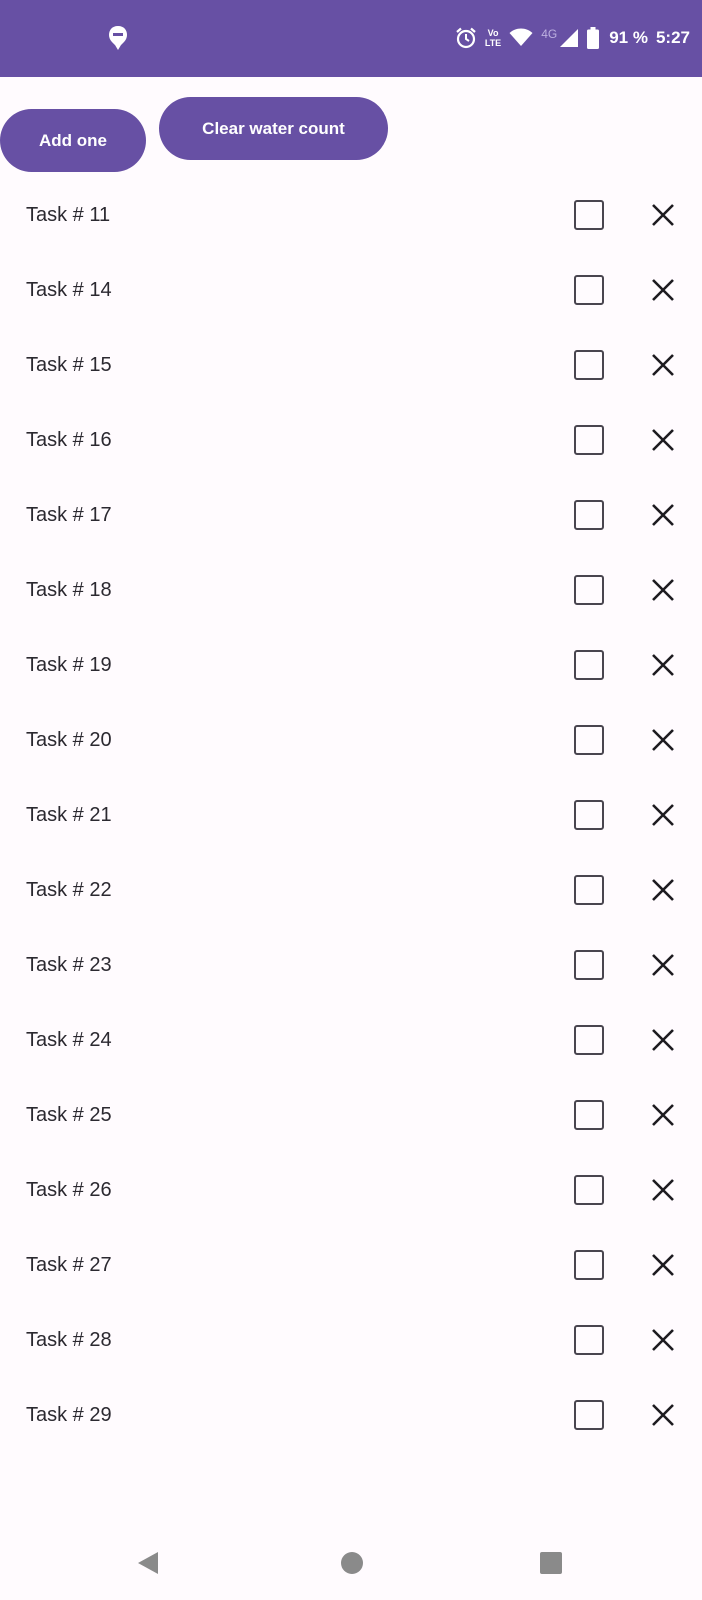 The height and width of the screenshot is (1600, 702). Describe the element at coordinates (551, 1563) in the screenshot. I see `recents-icon` at that location.